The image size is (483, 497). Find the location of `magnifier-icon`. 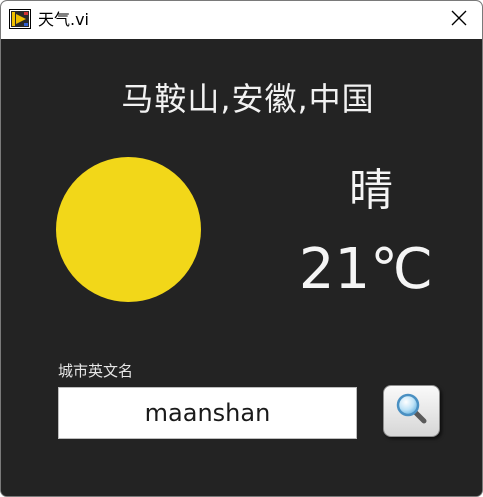

magnifier-icon is located at coordinates (412, 411).